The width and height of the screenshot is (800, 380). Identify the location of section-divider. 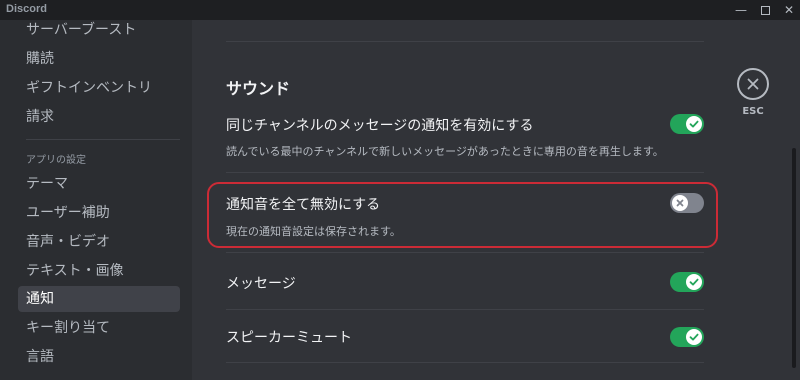
(465, 41).